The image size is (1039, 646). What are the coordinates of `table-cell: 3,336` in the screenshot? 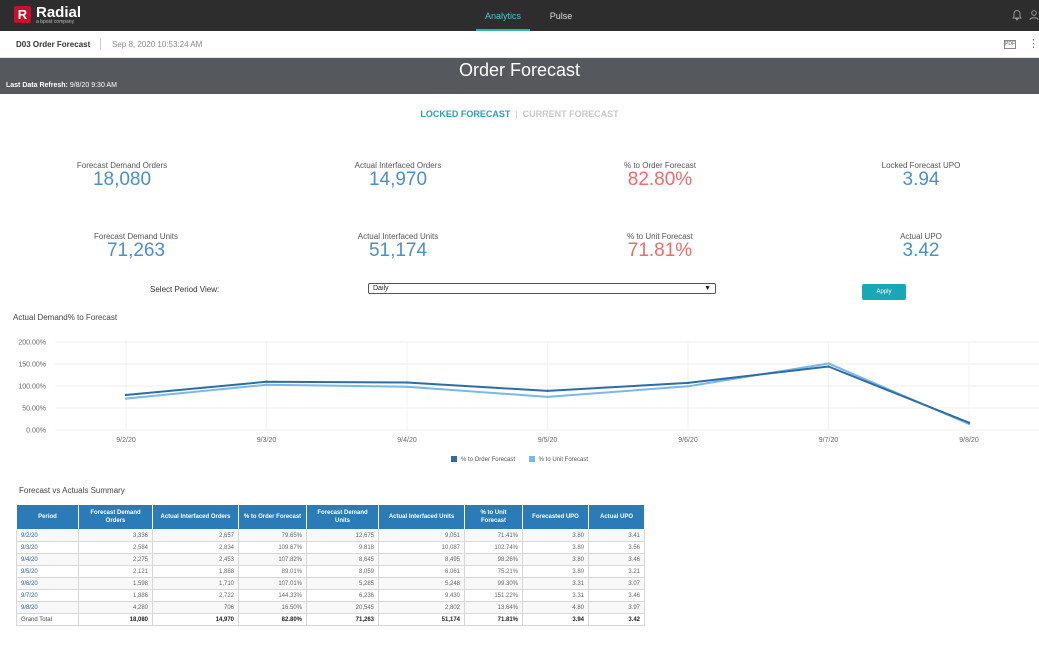 It's located at (115, 535).